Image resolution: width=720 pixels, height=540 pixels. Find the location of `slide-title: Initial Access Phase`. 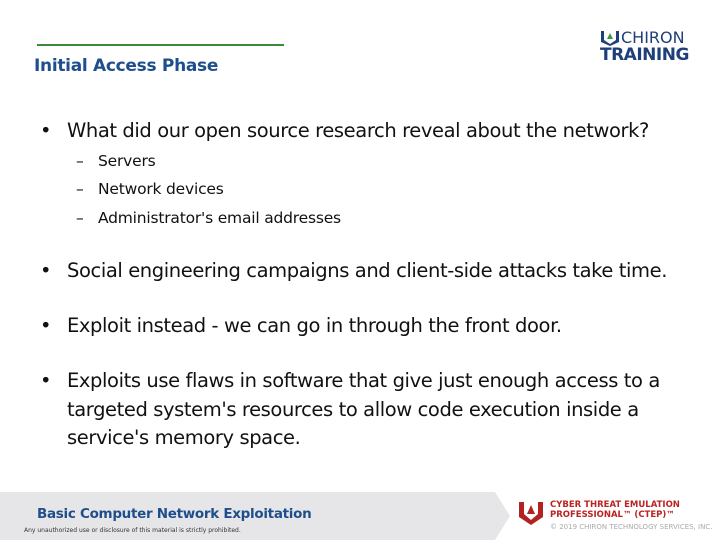

slide-title: Initial Access Phase is located at coordinates (126, 66).